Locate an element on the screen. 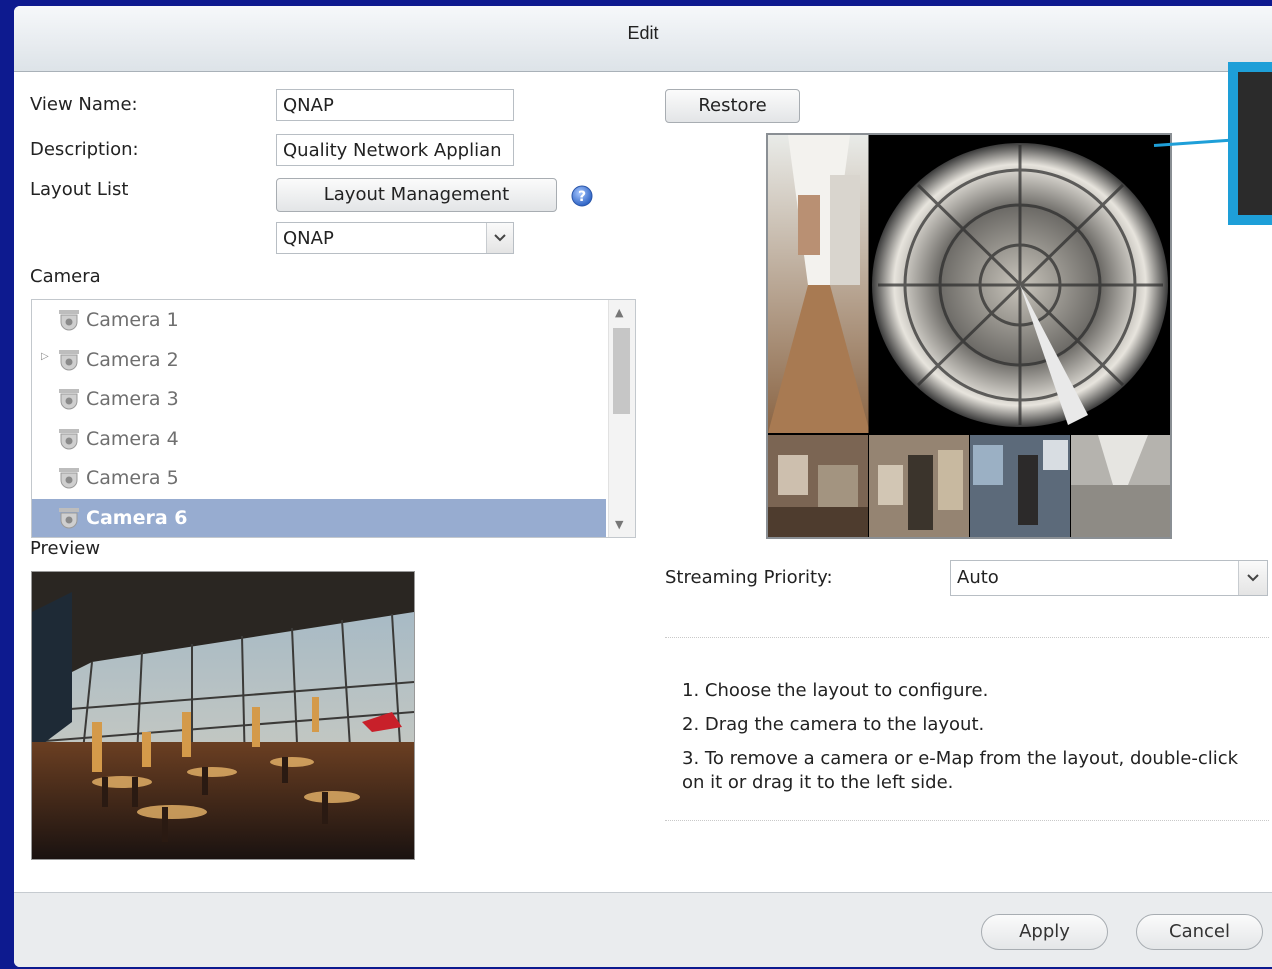 This screenshot has height=969, width=1272. camera-section-label: Camera is located at coordinates (65, 276).